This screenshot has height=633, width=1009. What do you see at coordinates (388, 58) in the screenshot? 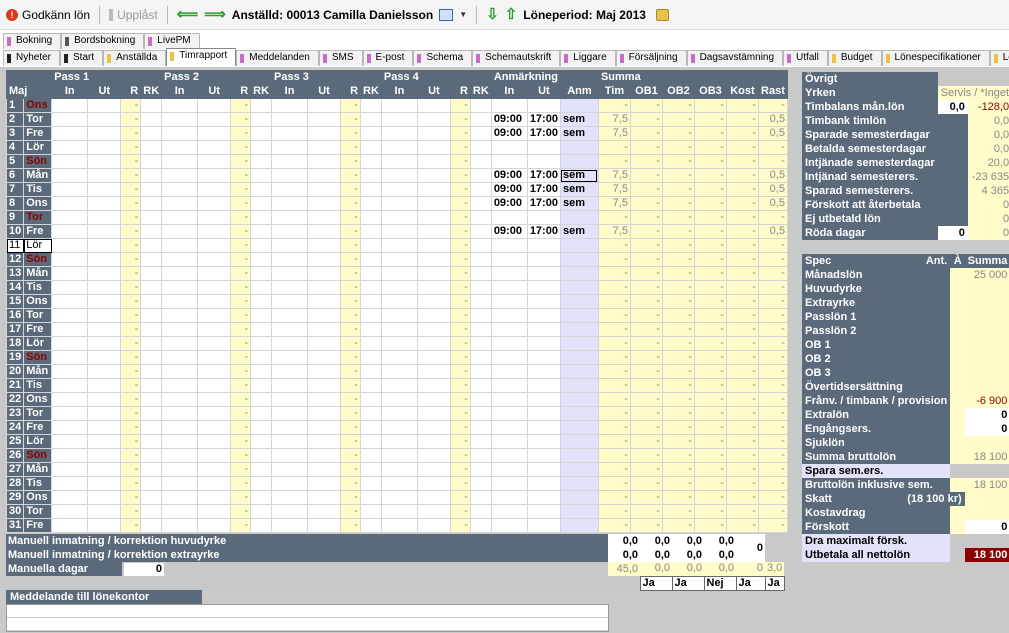
I see `tab-e-post: E-post` at bounding box center [388, 58].